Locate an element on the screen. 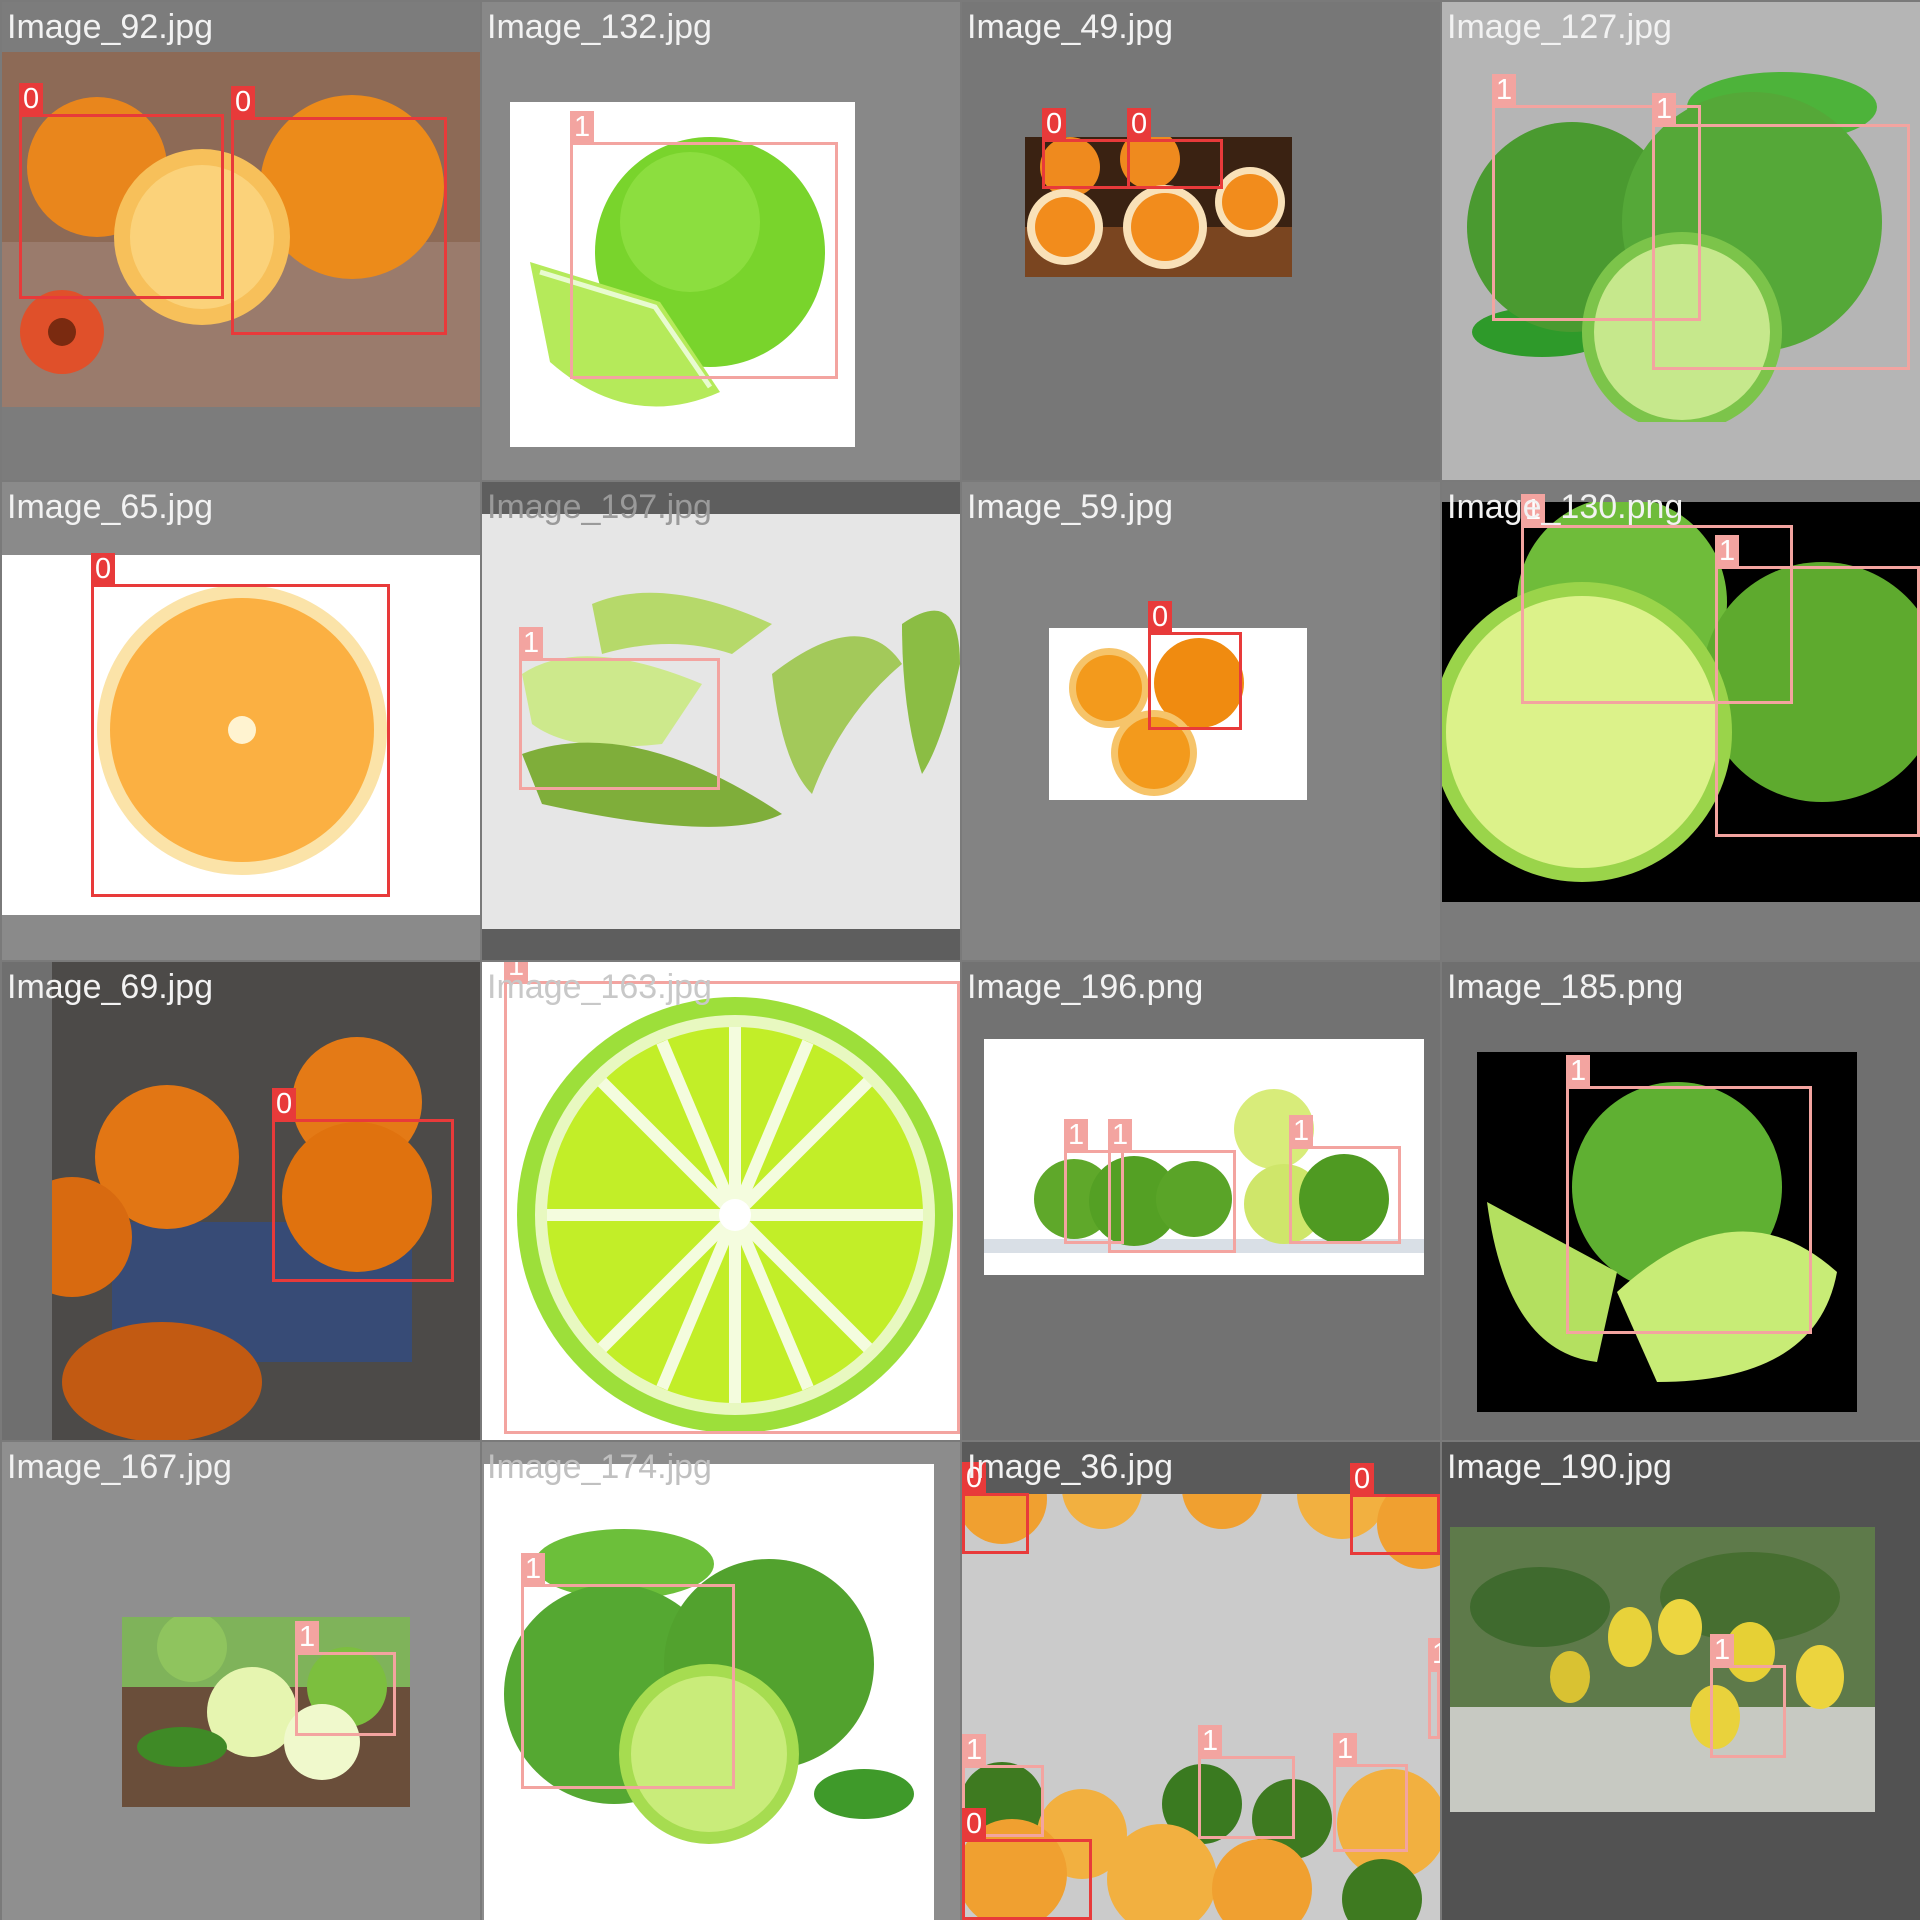 This screenshot has height=1920, width=1920. grid-tile: Image_49.jpg 0 0 is located at coordinates (1201, 241).